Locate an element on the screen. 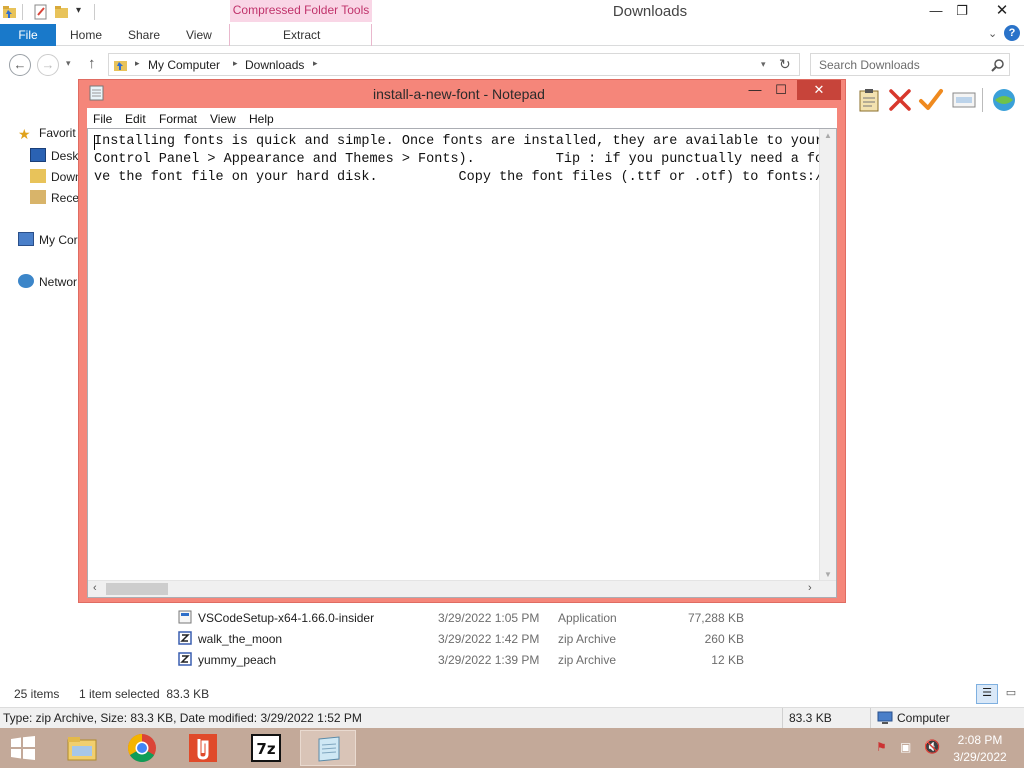 This screenshot has height=768, width=1024. breadcrumb-downloads: Downloads is located at coordinates (274, 65).